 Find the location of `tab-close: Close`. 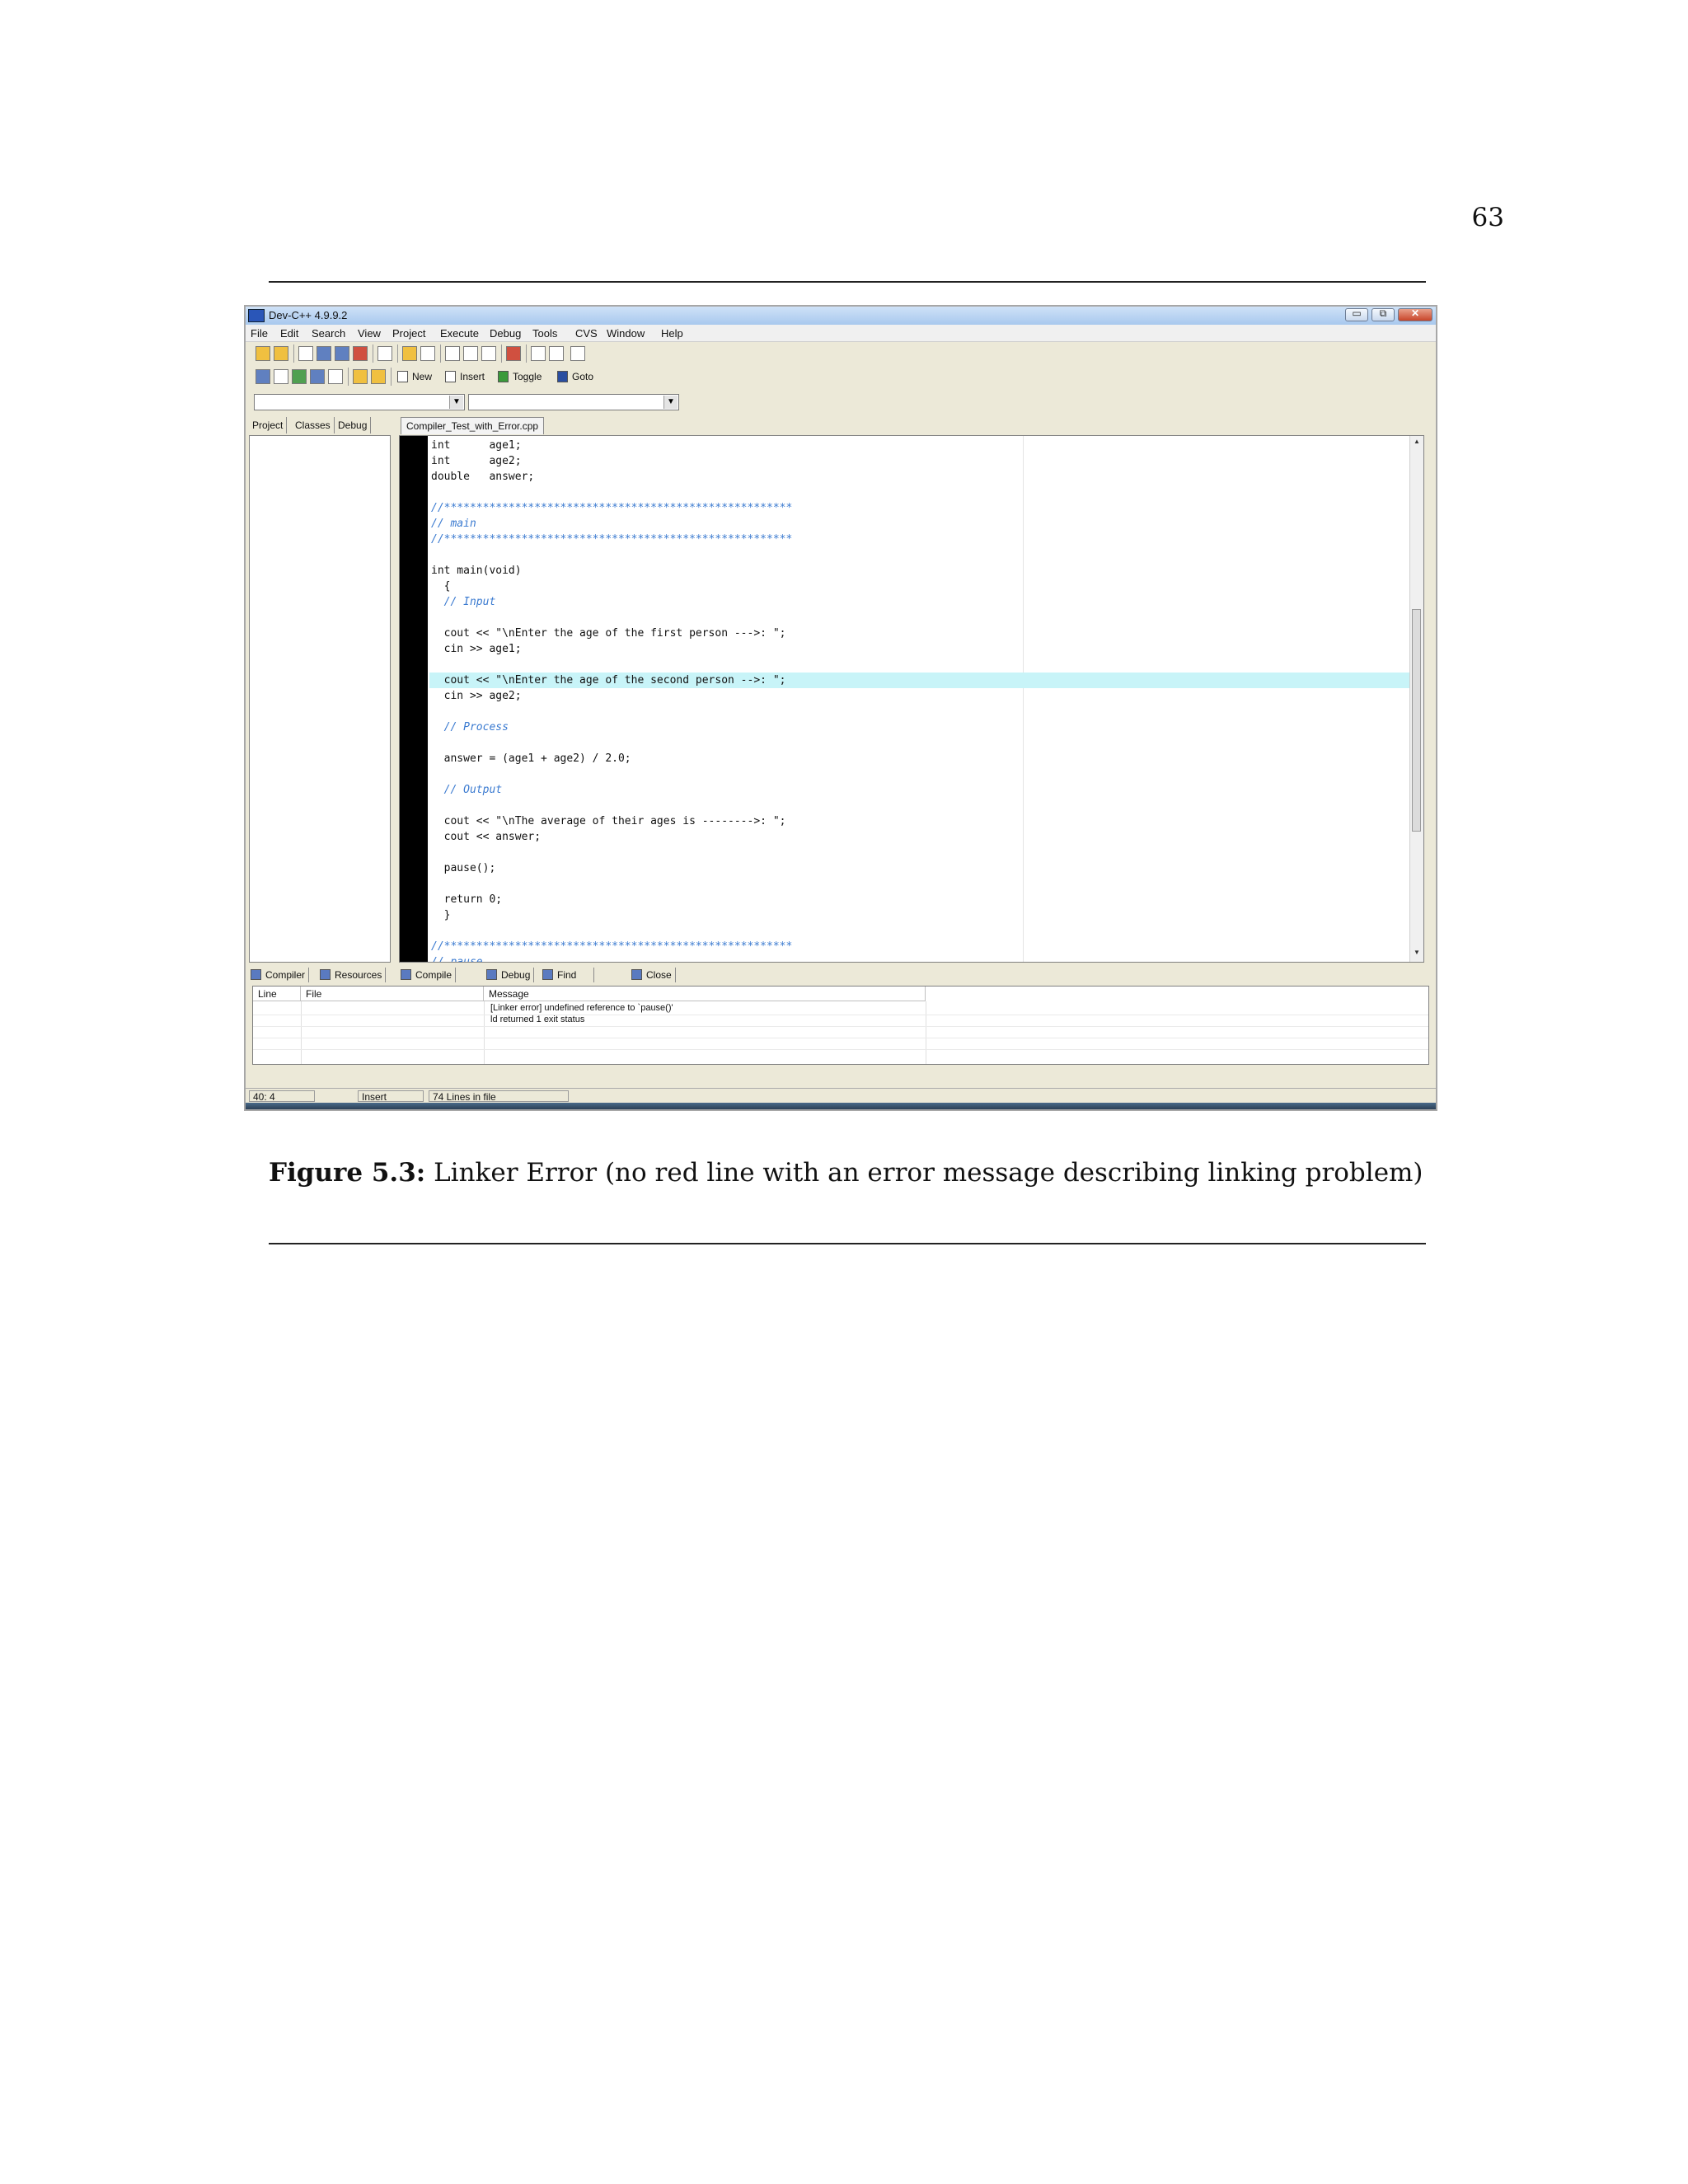

tab-close: Close is located at coordinates (653, 975).